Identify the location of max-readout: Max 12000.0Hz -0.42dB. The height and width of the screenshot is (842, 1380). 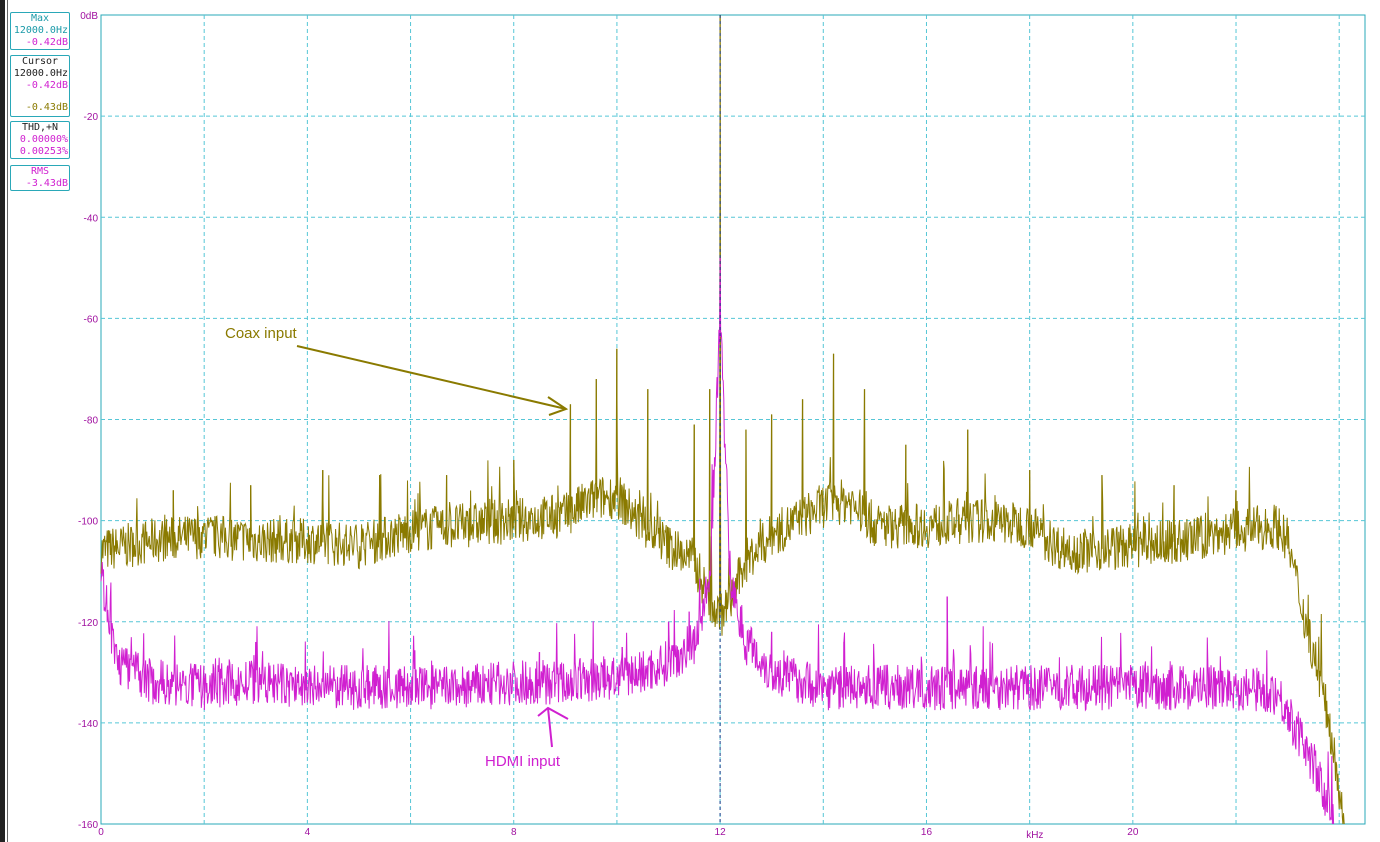
(40, 31).